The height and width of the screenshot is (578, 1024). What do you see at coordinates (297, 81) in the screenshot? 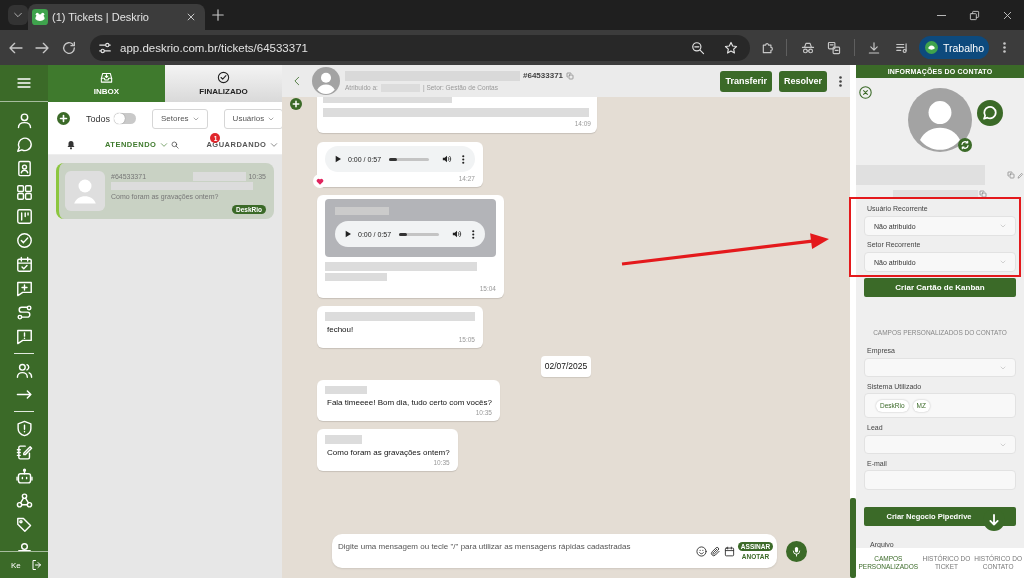
I see `back-icon` at bounding box center [297, 81].